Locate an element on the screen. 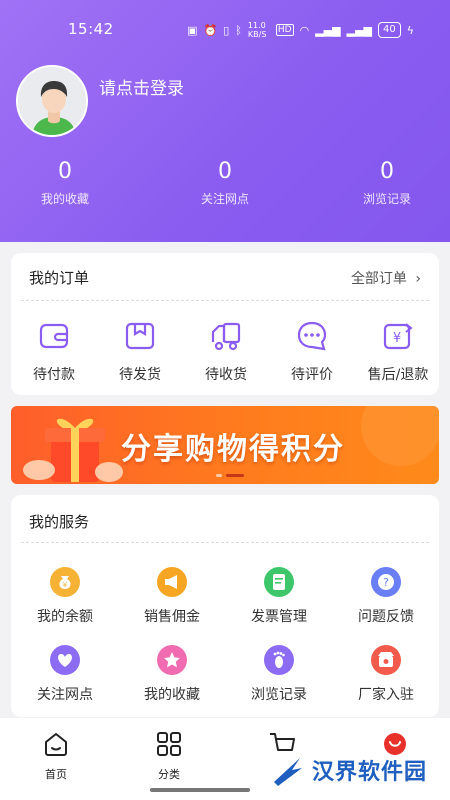 The image size is (450, 800). service-balance: ¥ 我的余额 is located at coordinates (65, 596).